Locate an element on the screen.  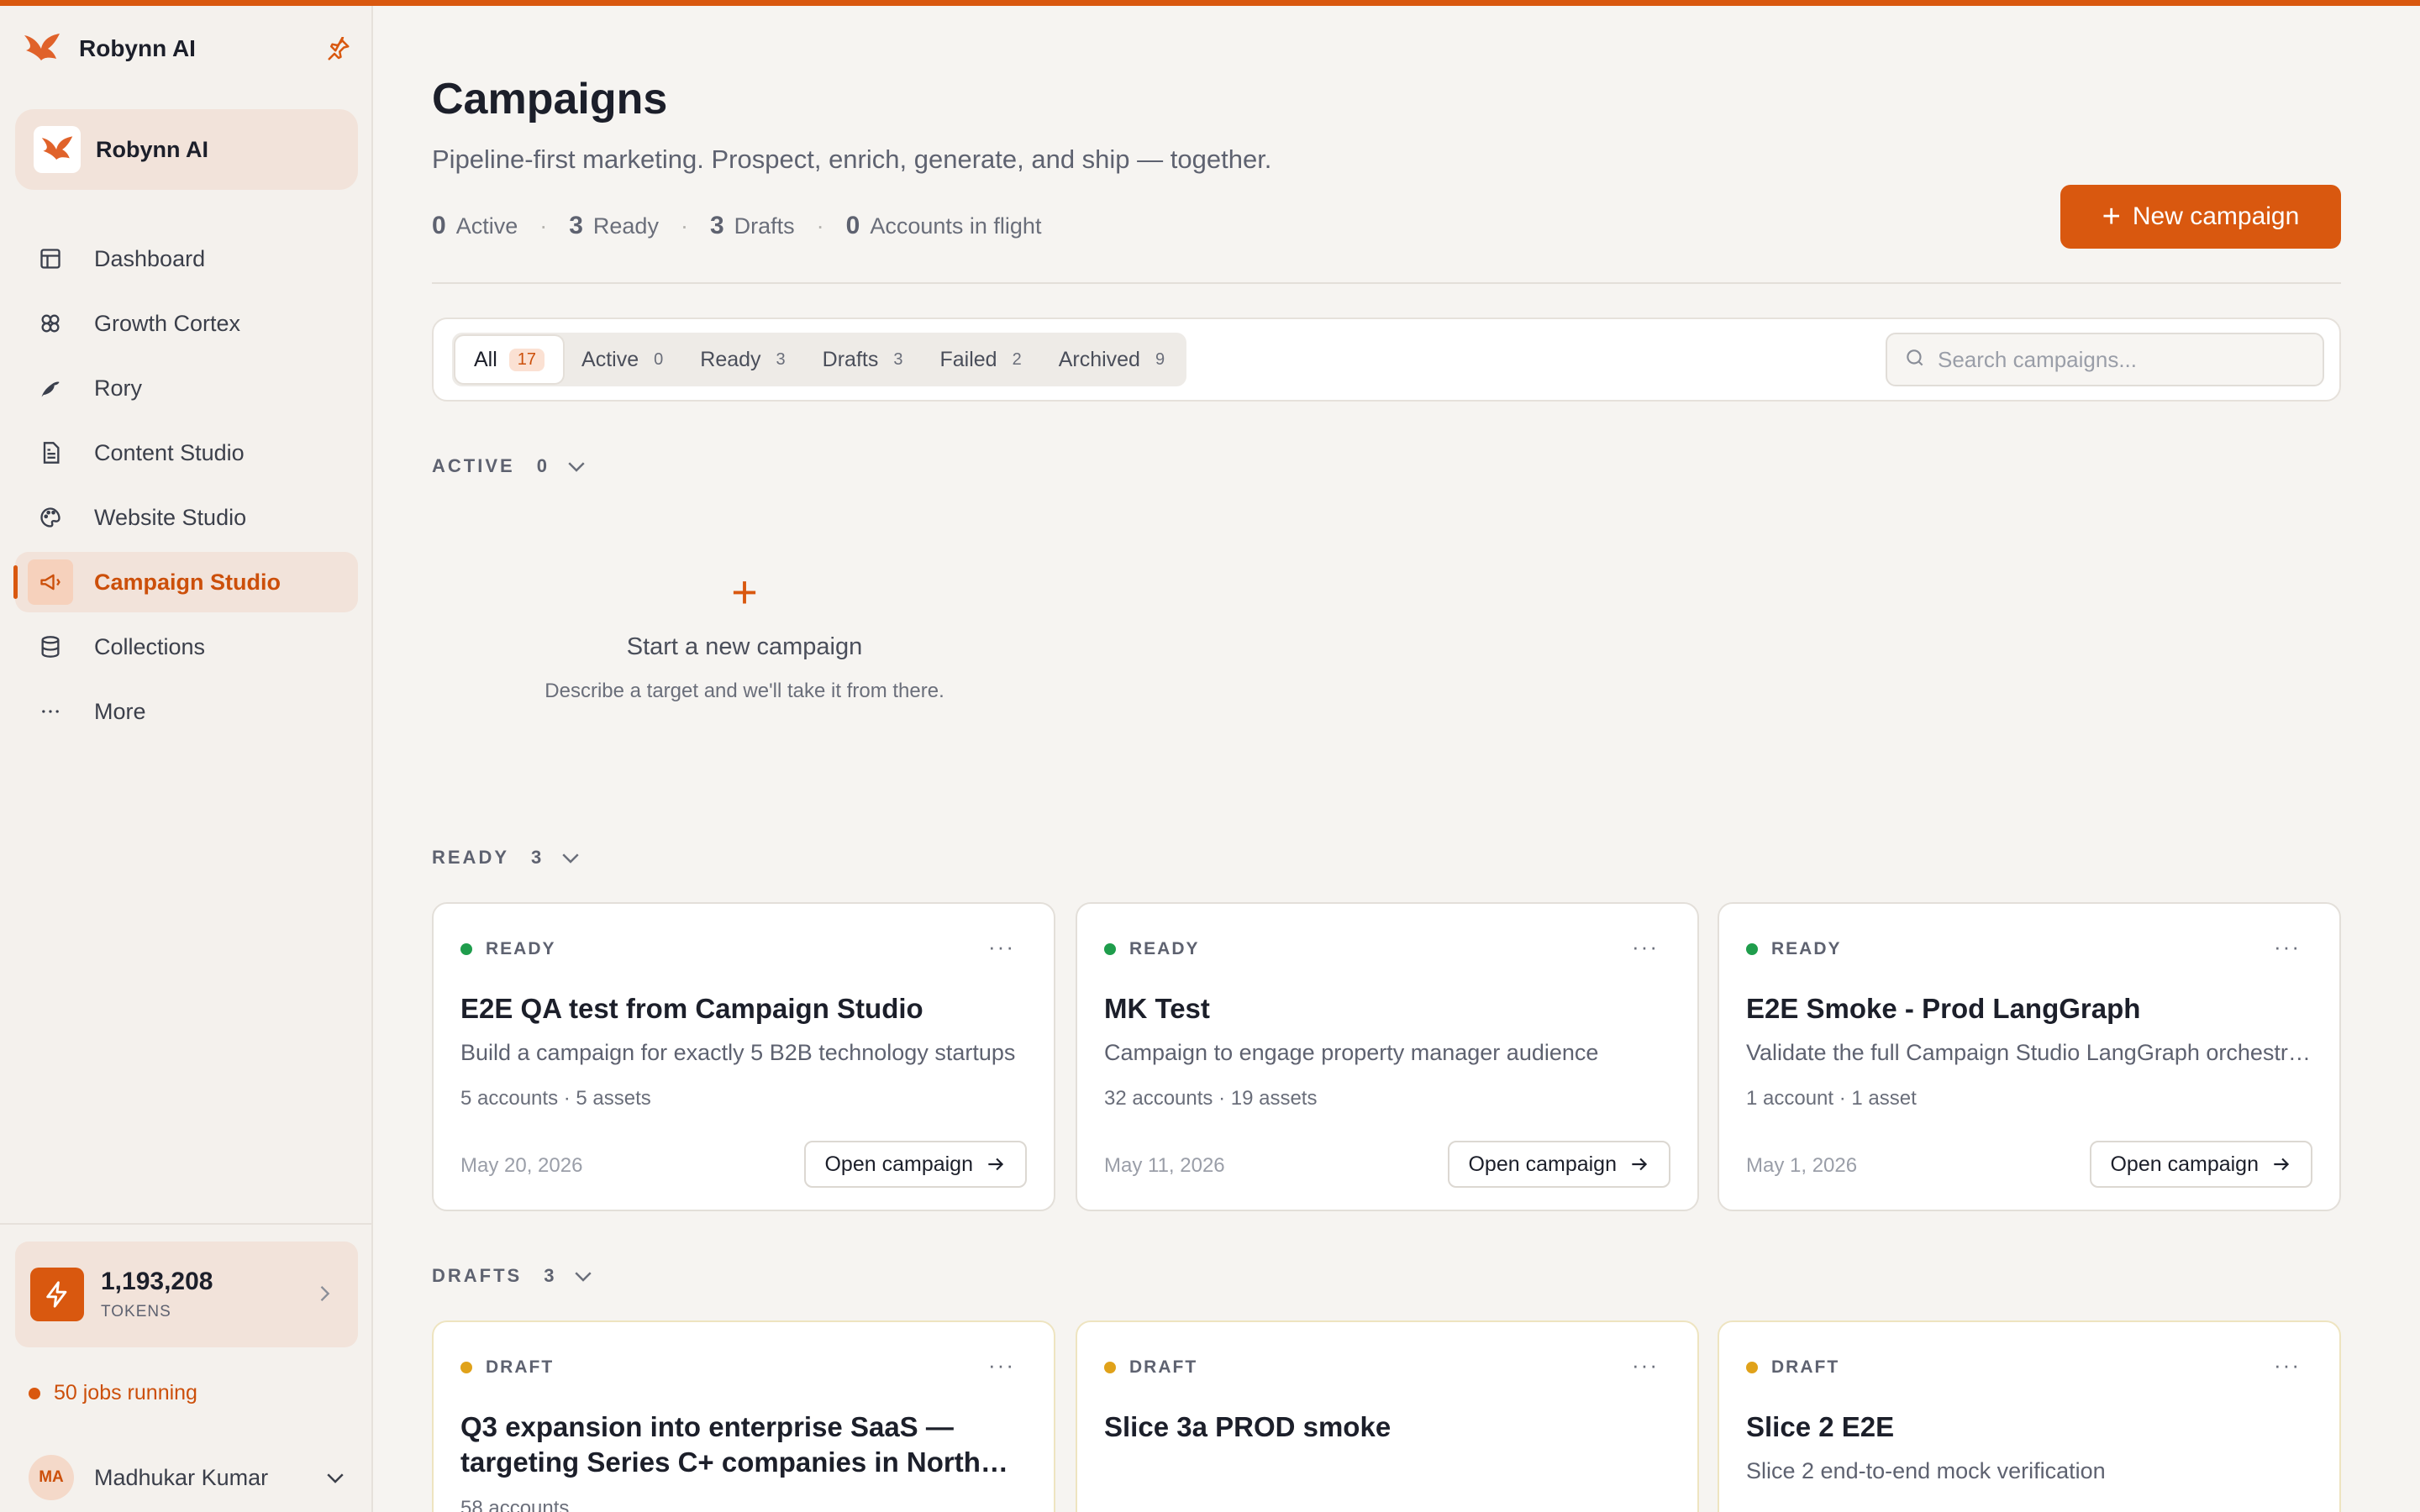
lightning-icon is located at coordinates (57, 1294).